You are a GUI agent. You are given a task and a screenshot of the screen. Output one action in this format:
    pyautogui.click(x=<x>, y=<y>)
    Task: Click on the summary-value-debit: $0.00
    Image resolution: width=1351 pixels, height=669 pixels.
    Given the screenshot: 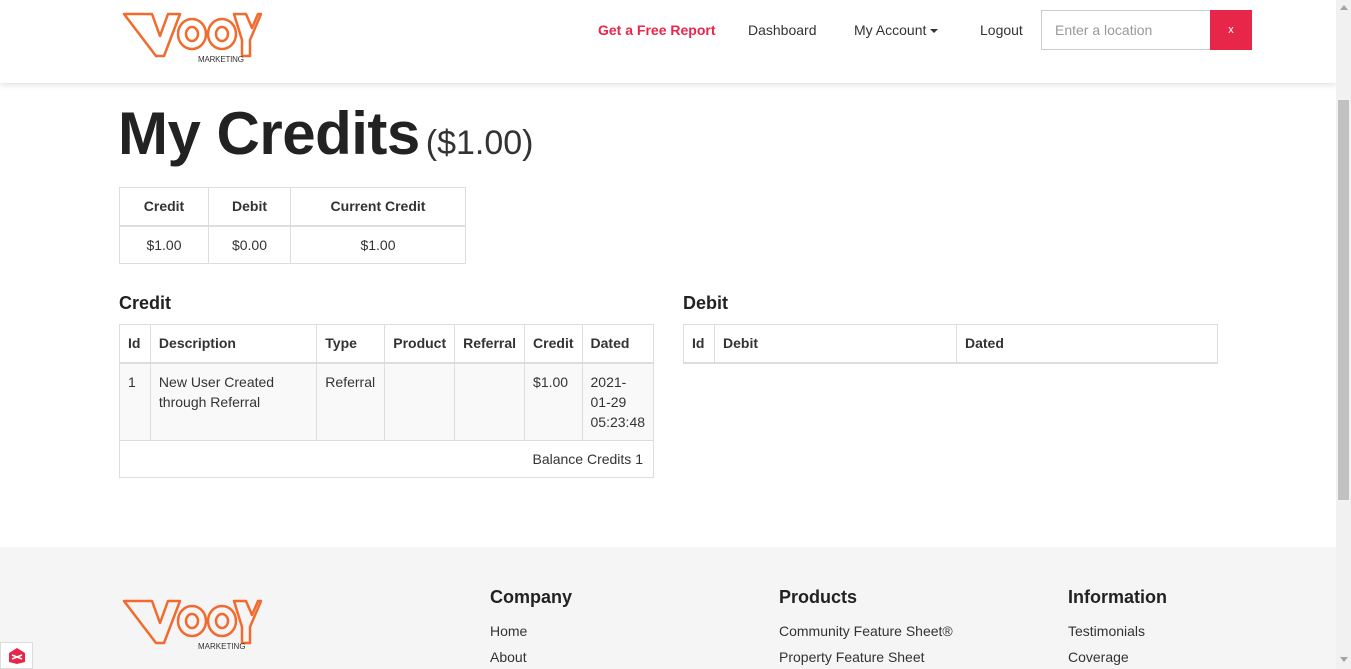 What is the action you would take?
    pyautogui.click(x=249, y=244)
    